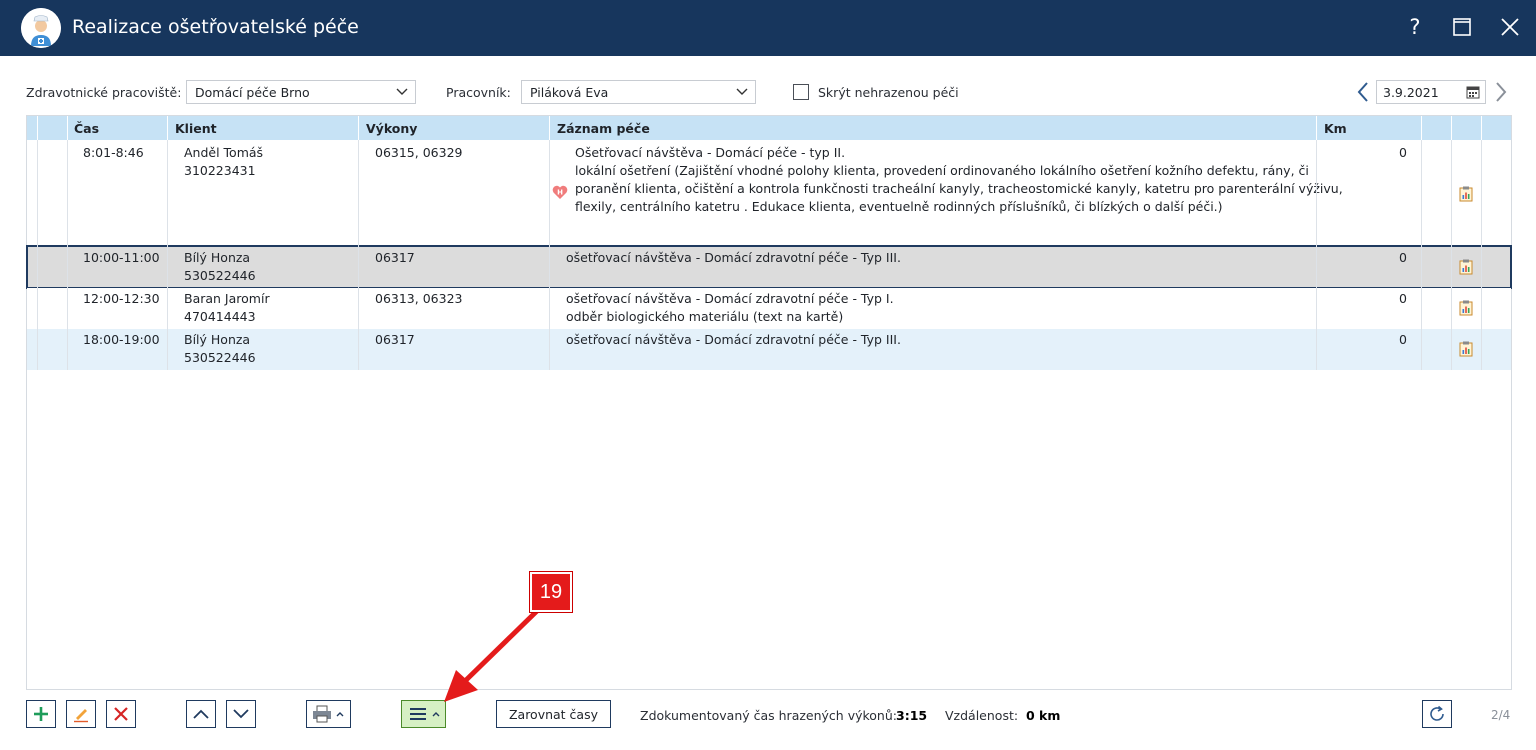  I want to click on delete-button, so click(121, 714).